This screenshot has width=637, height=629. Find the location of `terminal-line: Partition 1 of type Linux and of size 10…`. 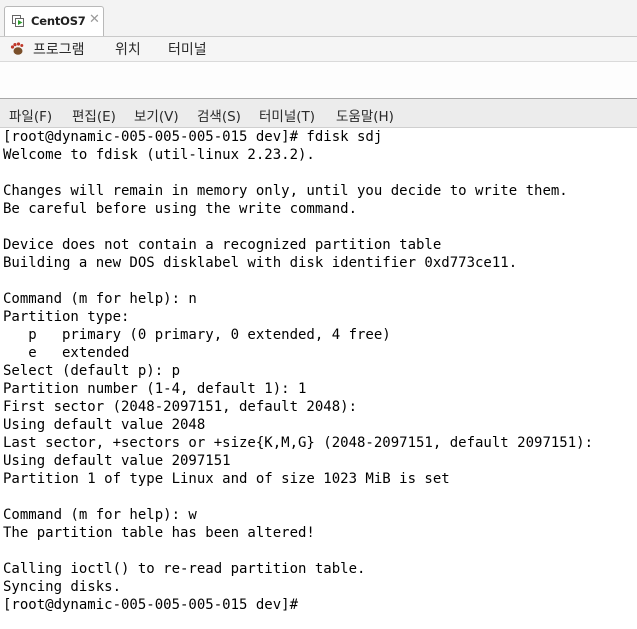

terminal-line: Partition 1 of type Linux and of size 10… is located at coordinates (226, 479).